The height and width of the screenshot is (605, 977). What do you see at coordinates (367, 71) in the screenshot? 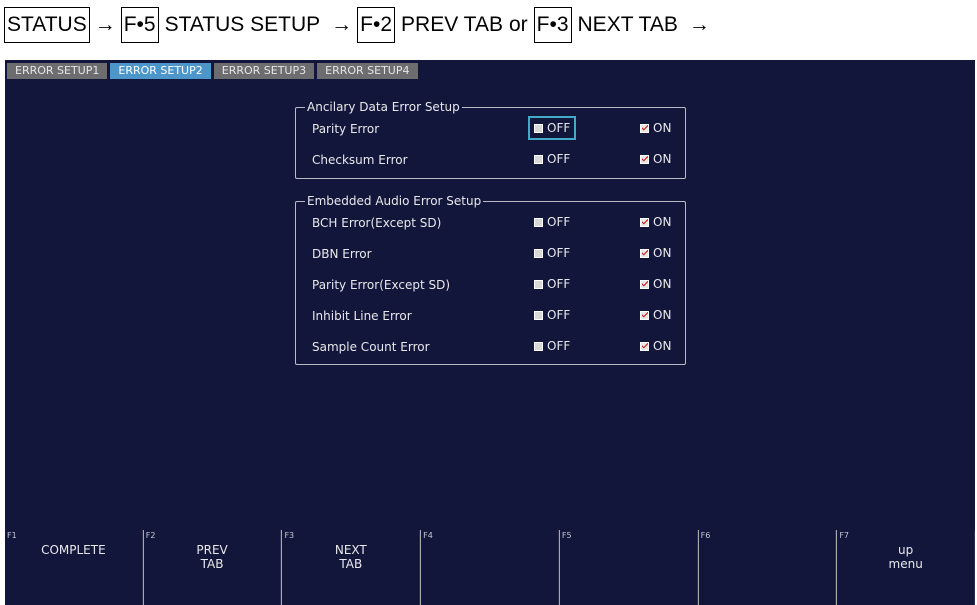
I see `tab-error-setup4: ERROR SETUP4` at bounding box center [367, 71].